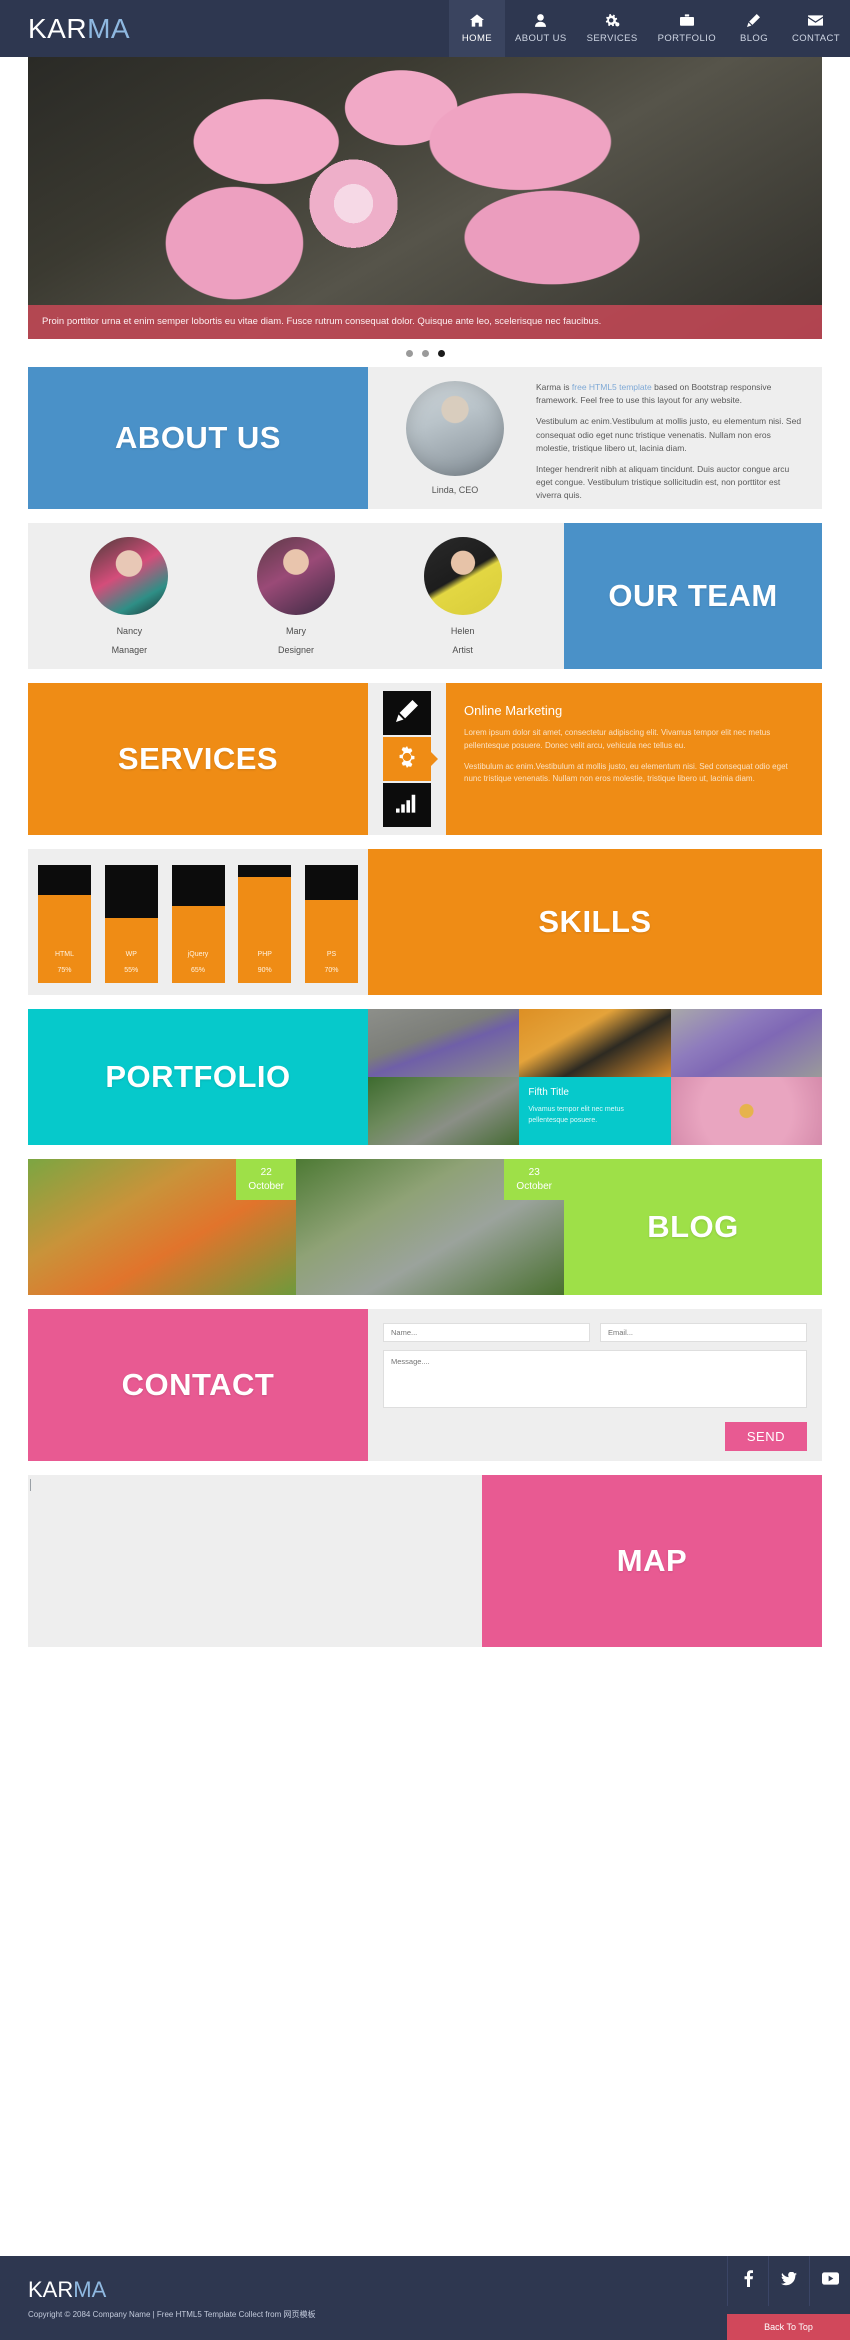 This screenshot has height=2340, width=850. Describe the element at coordinates (703, 1332) in the screenshot. I see `email-input` at that location.